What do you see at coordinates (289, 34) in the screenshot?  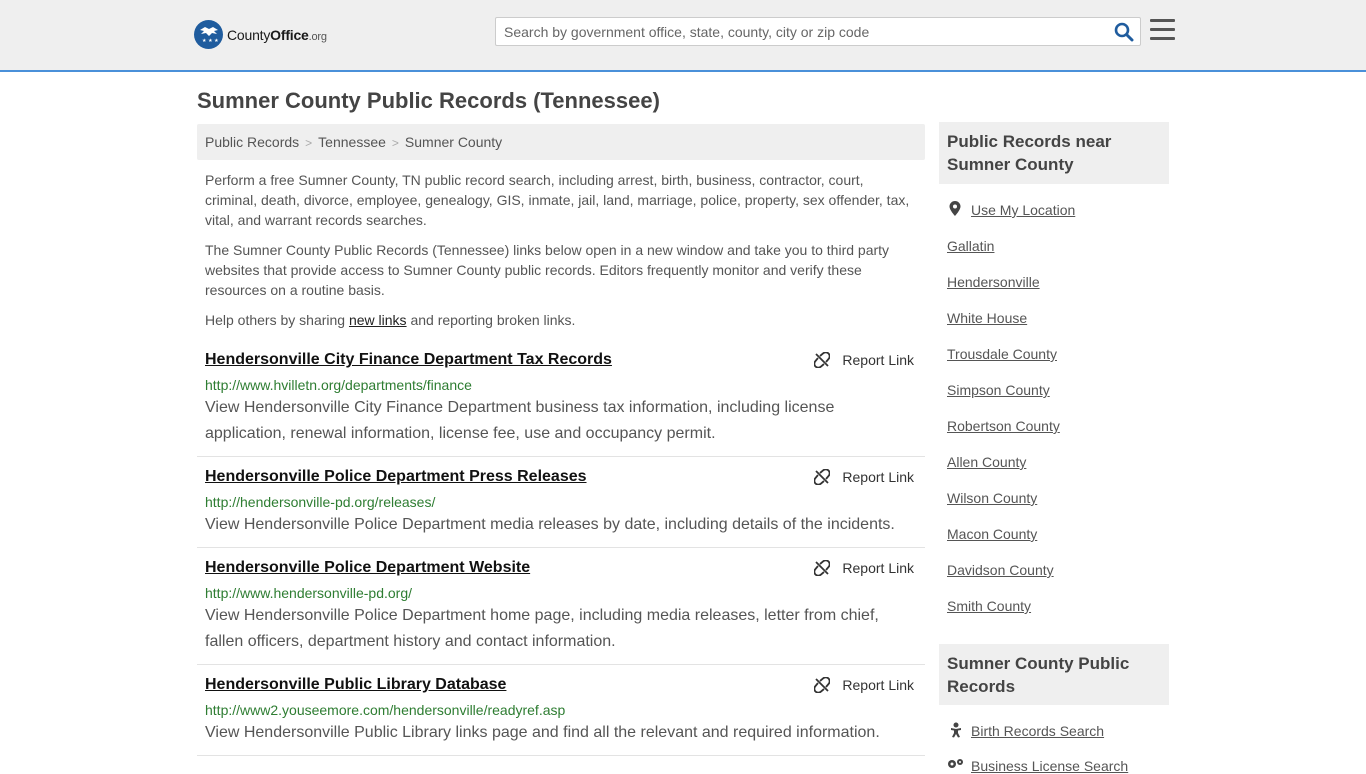 I see `logo-office-text: Office` at bounding box center [289, 34].